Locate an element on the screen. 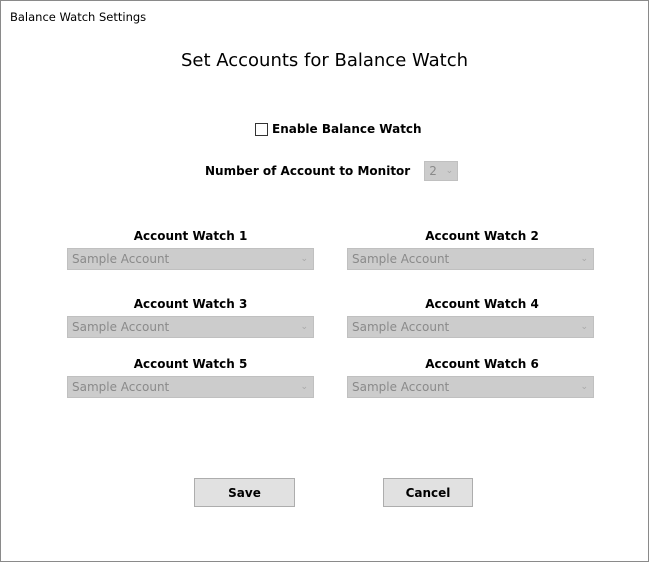 This screenshot has width=649, height=562. account-watch-2-label: Account Watch 2 is located at coordinates (482, 236).